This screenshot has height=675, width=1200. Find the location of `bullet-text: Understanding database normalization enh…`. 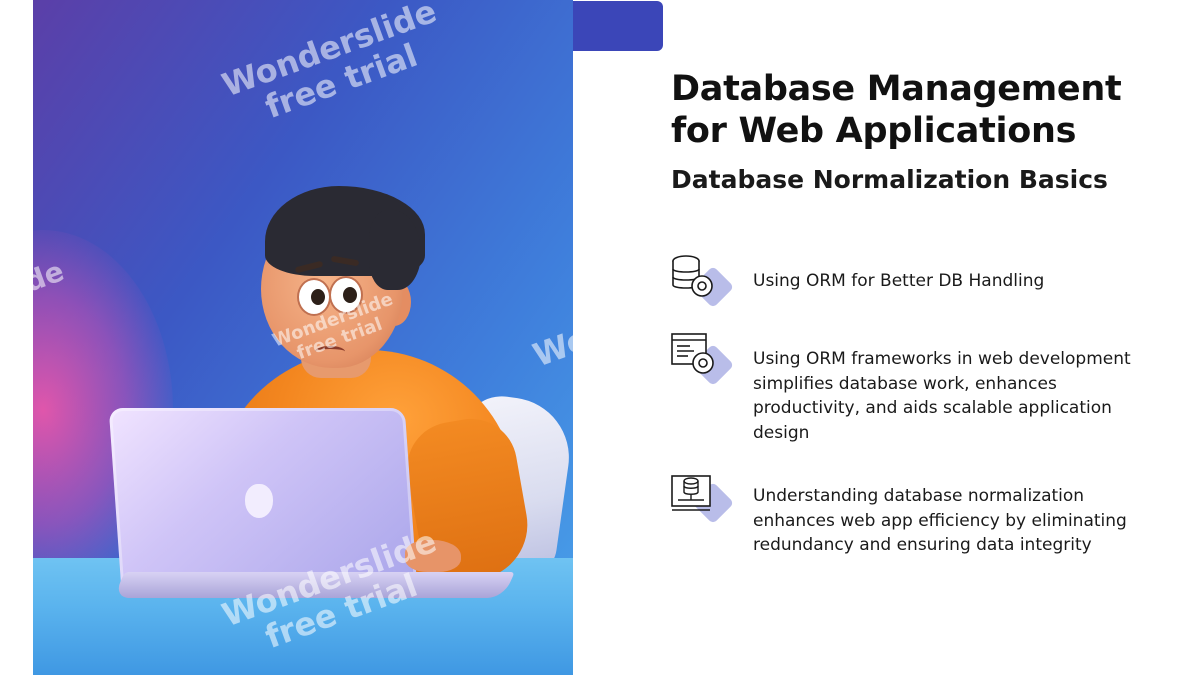

bullet-text: Understanding database normalization enh… is located at coordinates (940, 520).